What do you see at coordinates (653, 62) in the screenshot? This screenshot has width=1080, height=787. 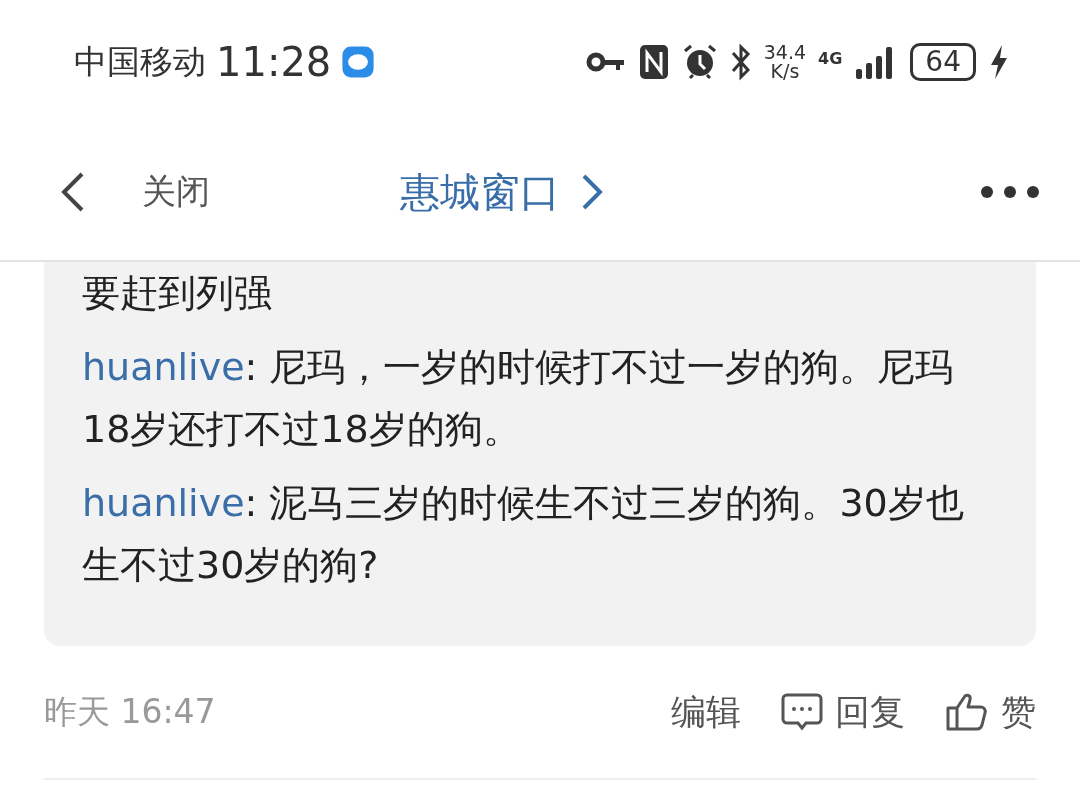 I see `nfc-icon` at bounding box center [653, 62].